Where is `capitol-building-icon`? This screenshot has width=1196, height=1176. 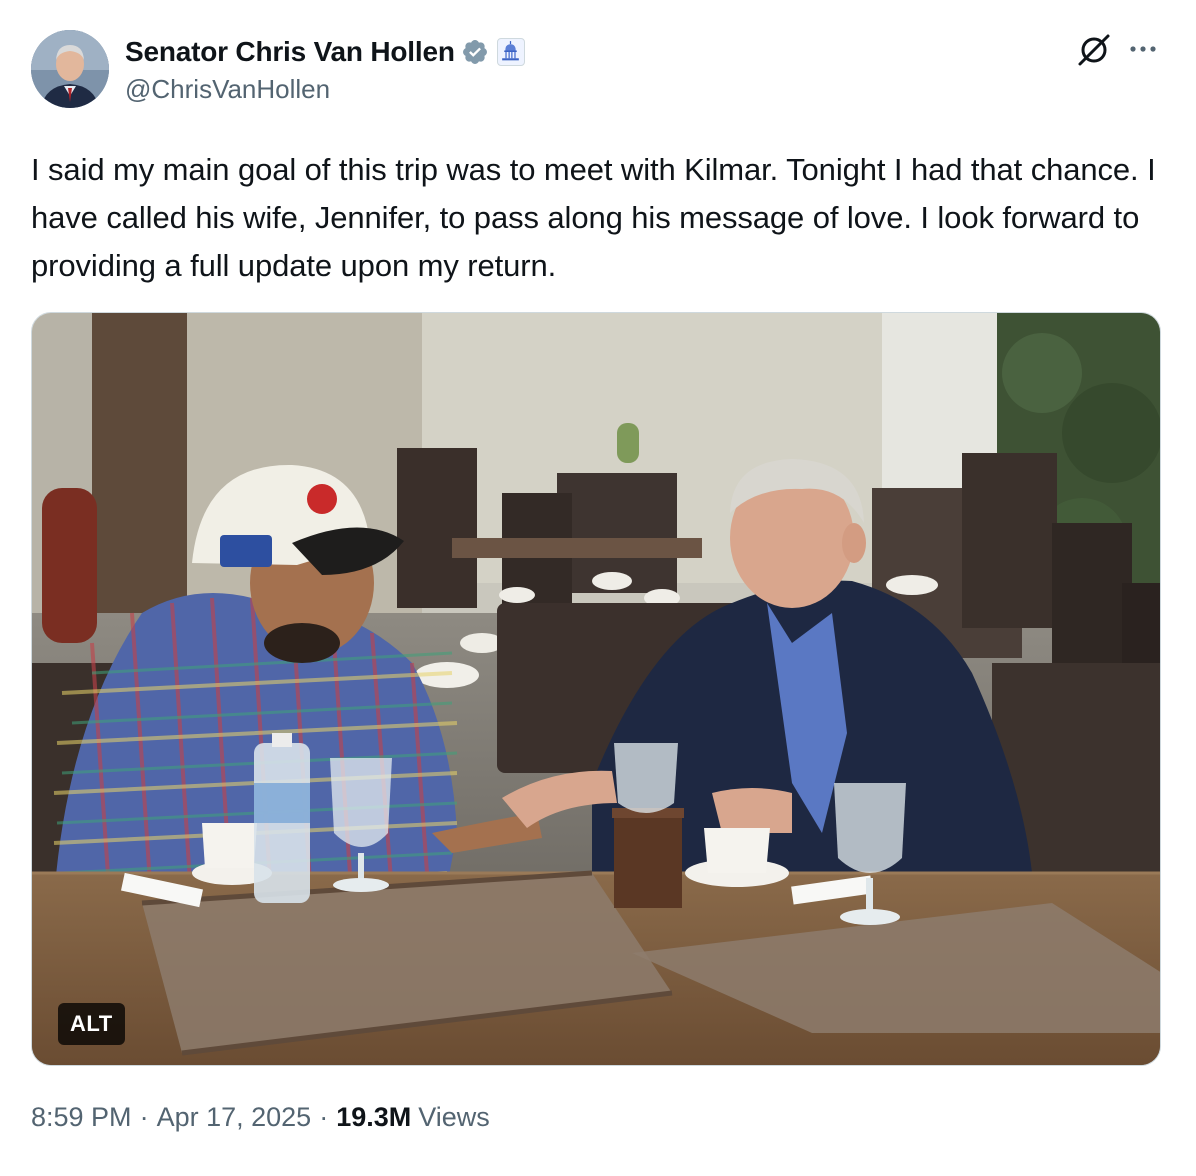
capitol-building-icon is located at coordinates (510, 52).